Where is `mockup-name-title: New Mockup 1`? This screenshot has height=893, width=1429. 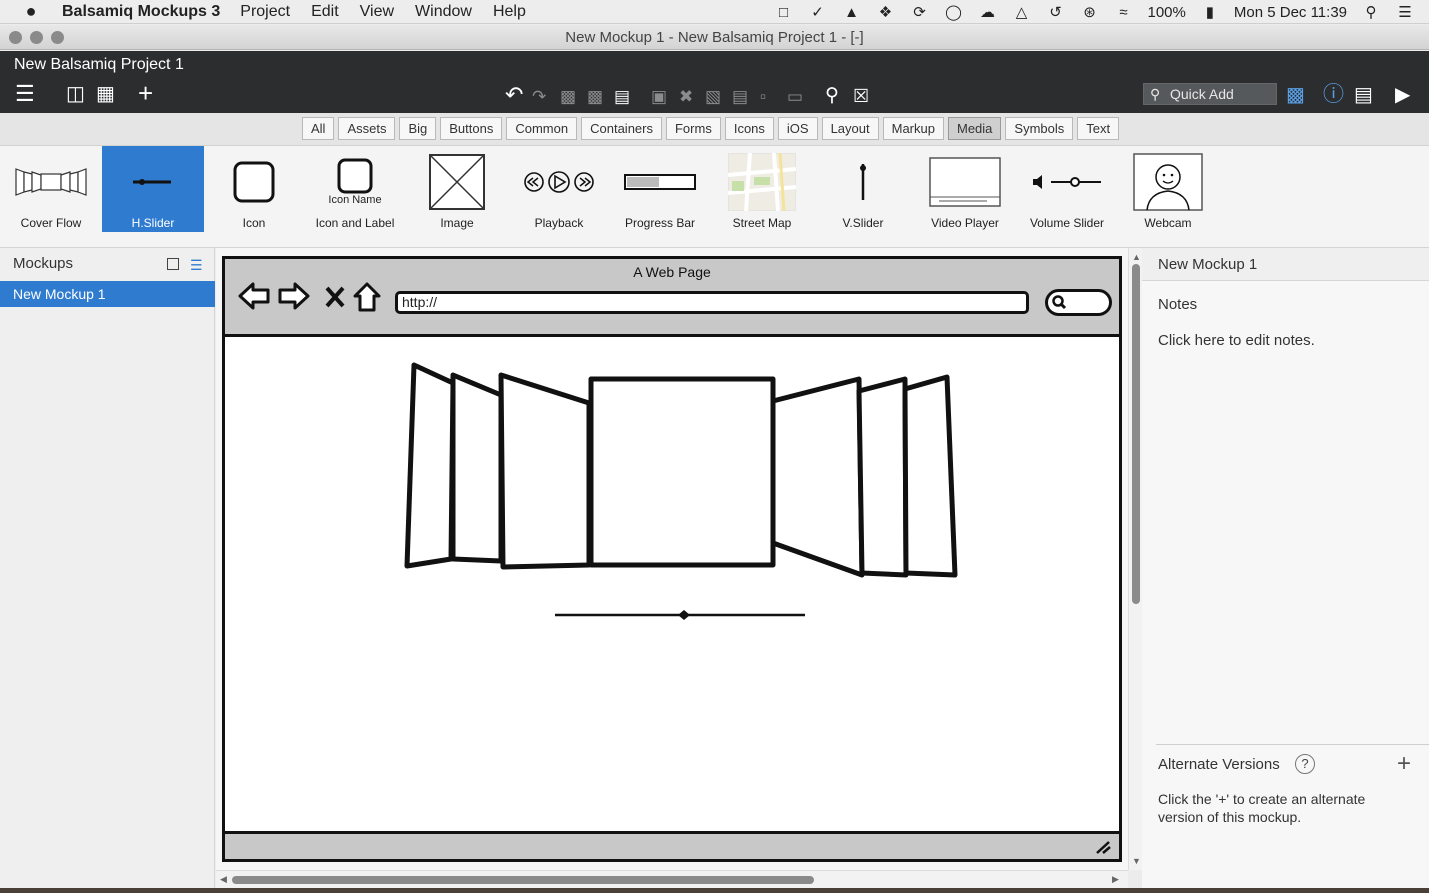
mockup-name-title: New Mockup 1 is located at coordinates (1285, 264).